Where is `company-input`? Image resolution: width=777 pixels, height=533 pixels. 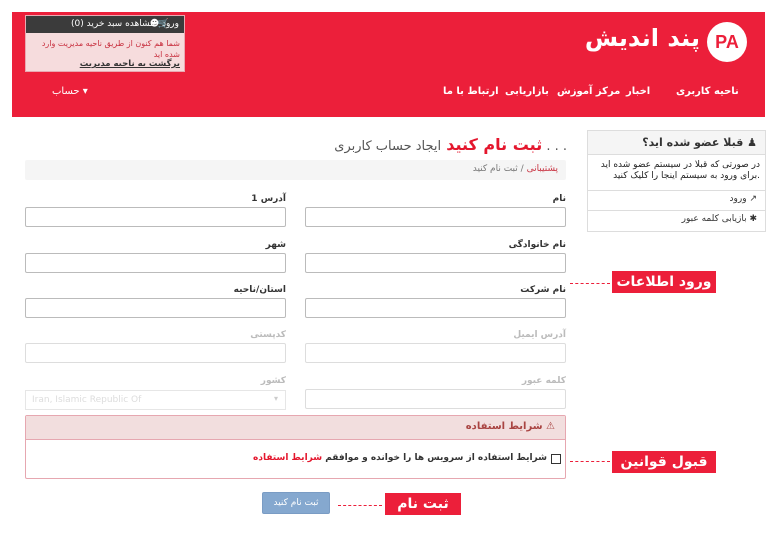 company-input is located at coordinates (435, 308).